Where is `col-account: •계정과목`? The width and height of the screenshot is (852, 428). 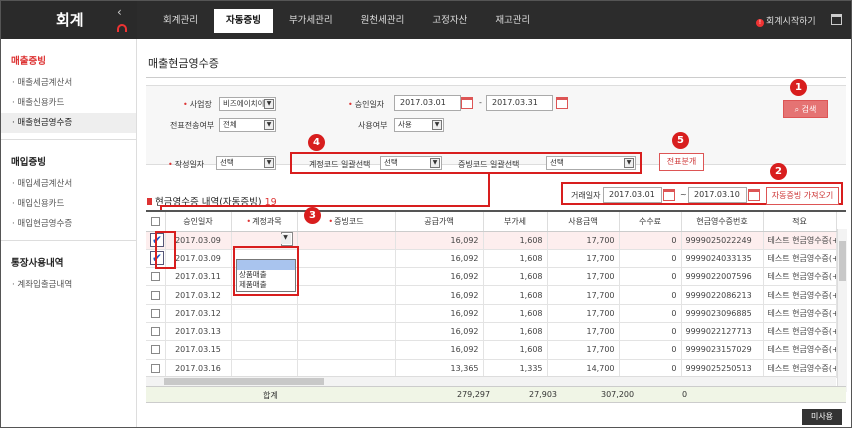 col-account: •계정과목 is located at coordinates (264, 222).